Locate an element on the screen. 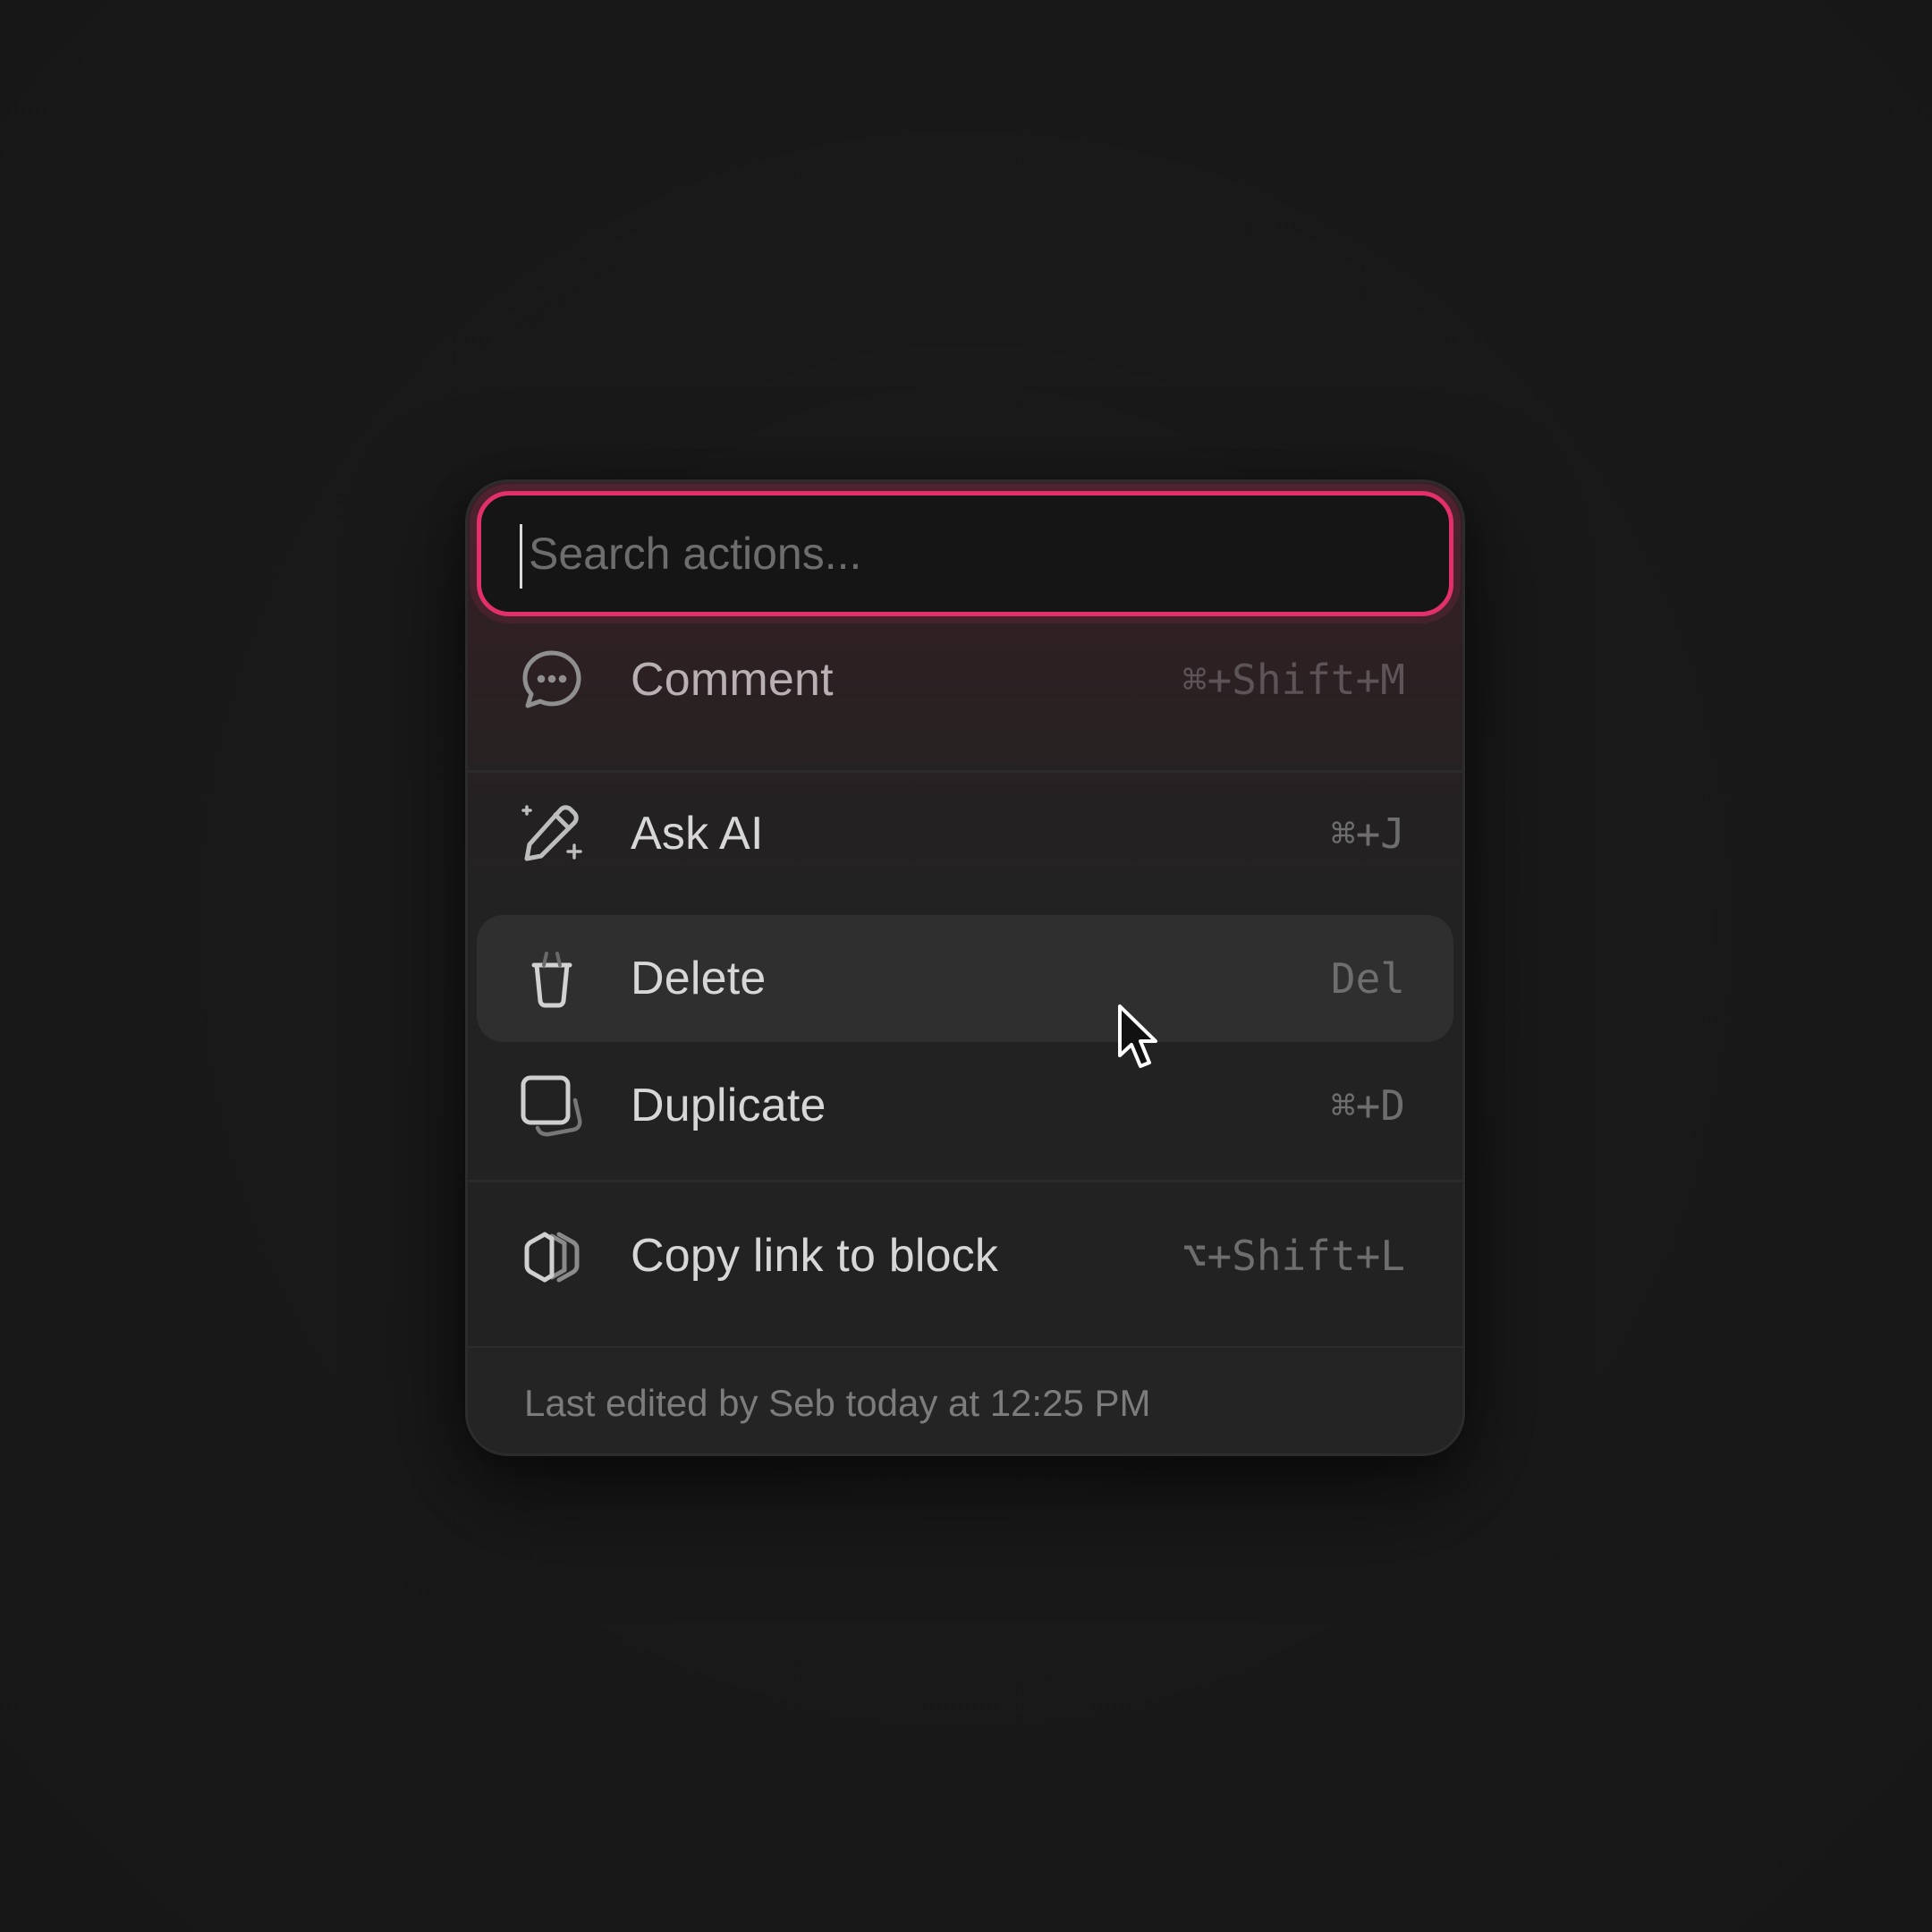  menu-item-comment: Comment ⌘+Shift+M is located at coordinates (965, 679).